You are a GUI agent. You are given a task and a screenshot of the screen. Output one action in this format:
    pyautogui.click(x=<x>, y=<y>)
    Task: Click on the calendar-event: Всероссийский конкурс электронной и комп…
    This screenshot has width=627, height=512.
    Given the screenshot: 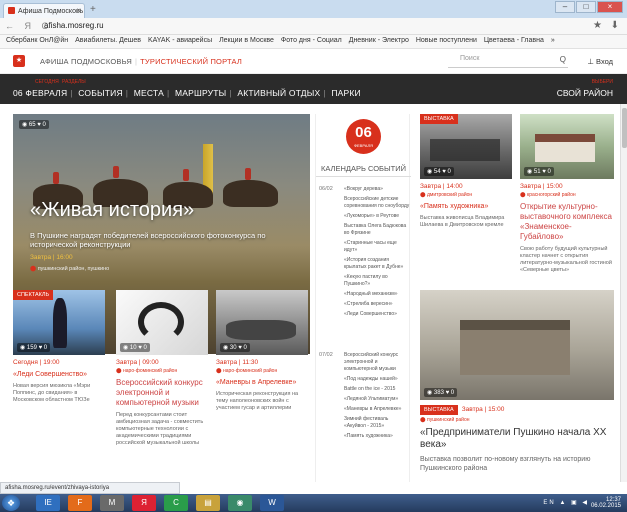 What is the action you would take?
    pyautogui.click(x=377, y=362)
    